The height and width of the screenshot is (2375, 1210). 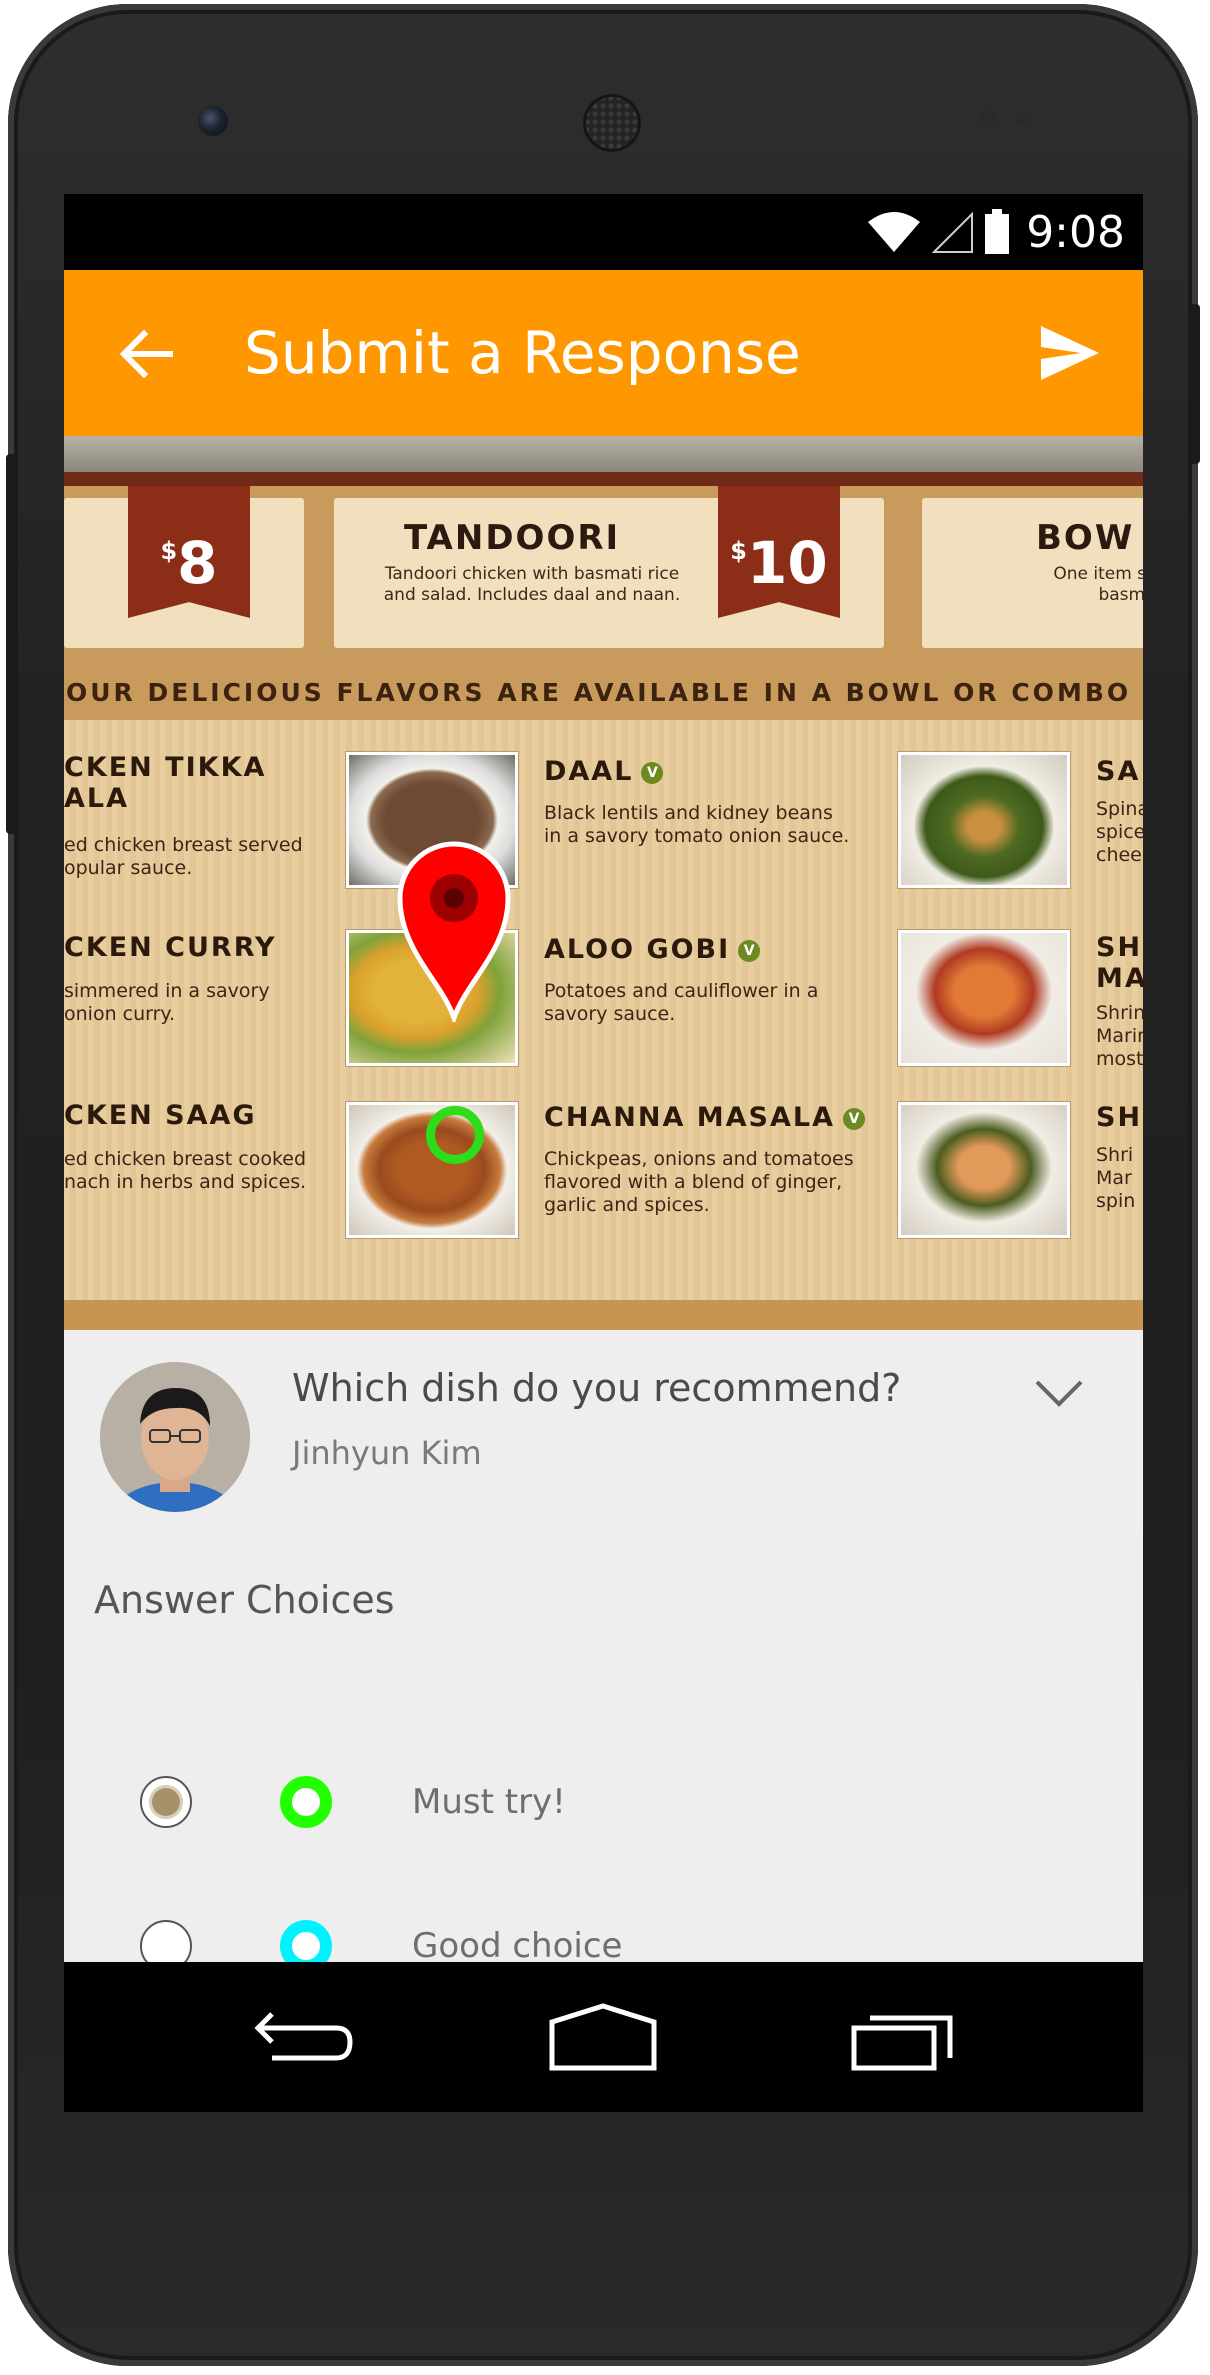 I want to click on navigation-bar, so click(x=603, y=2037).